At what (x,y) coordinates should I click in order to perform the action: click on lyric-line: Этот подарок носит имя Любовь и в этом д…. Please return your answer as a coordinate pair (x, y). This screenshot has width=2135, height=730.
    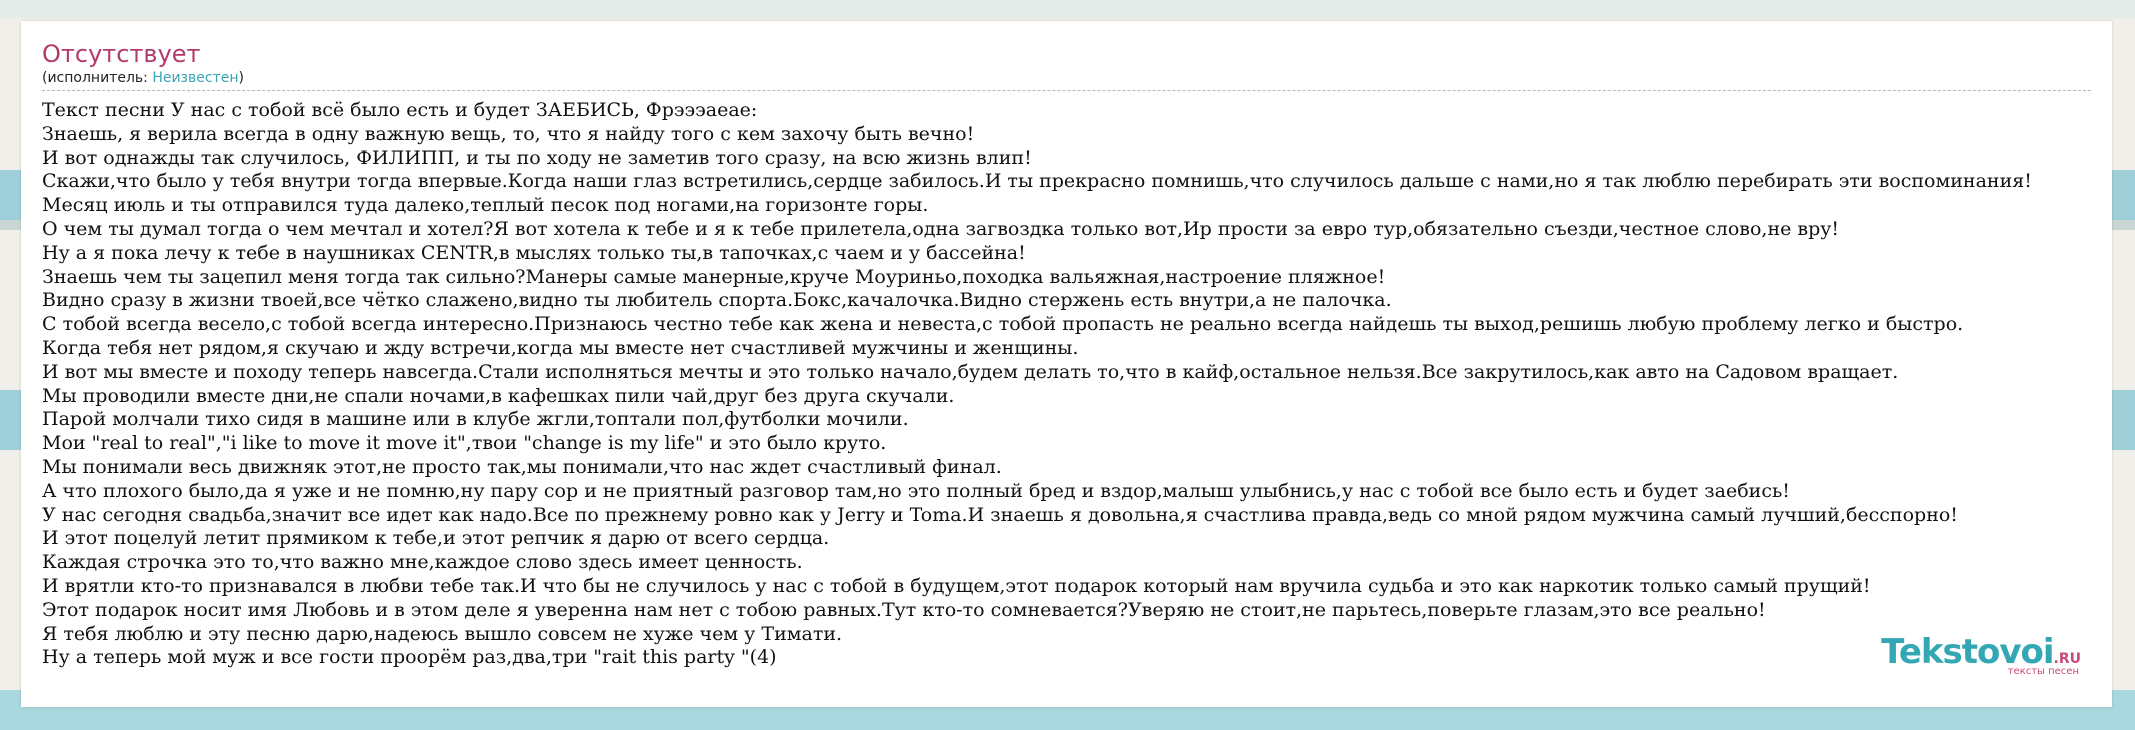
    Looking at the image, I should click on (904, 609).